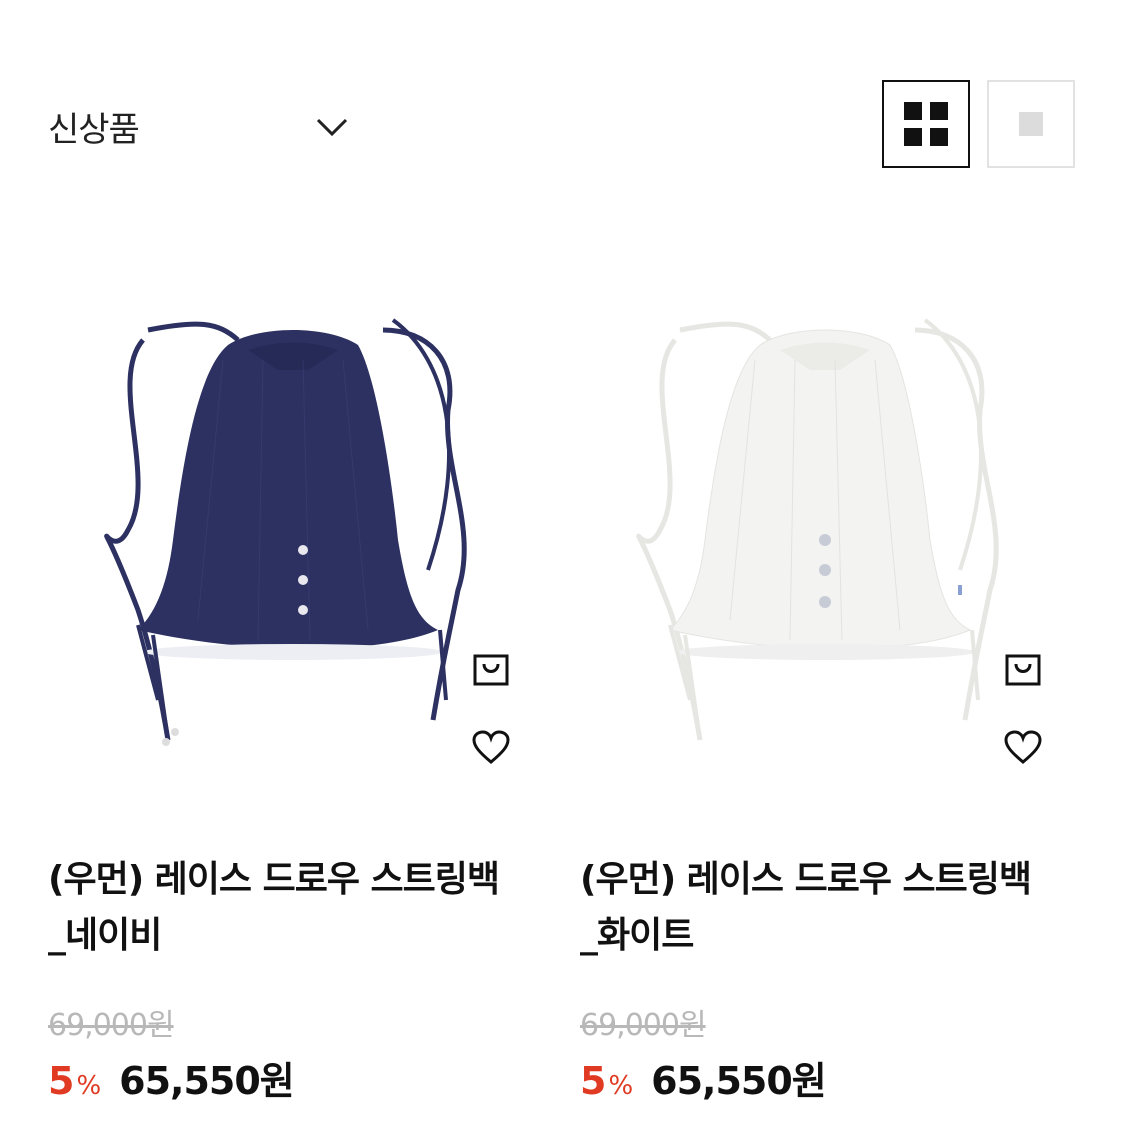 The image size is (1125, 1145). What do you see at coordinates (637, 935) in the screenshot?
I see `product-name-line2: _화이트` at bounding box center [637, 935].